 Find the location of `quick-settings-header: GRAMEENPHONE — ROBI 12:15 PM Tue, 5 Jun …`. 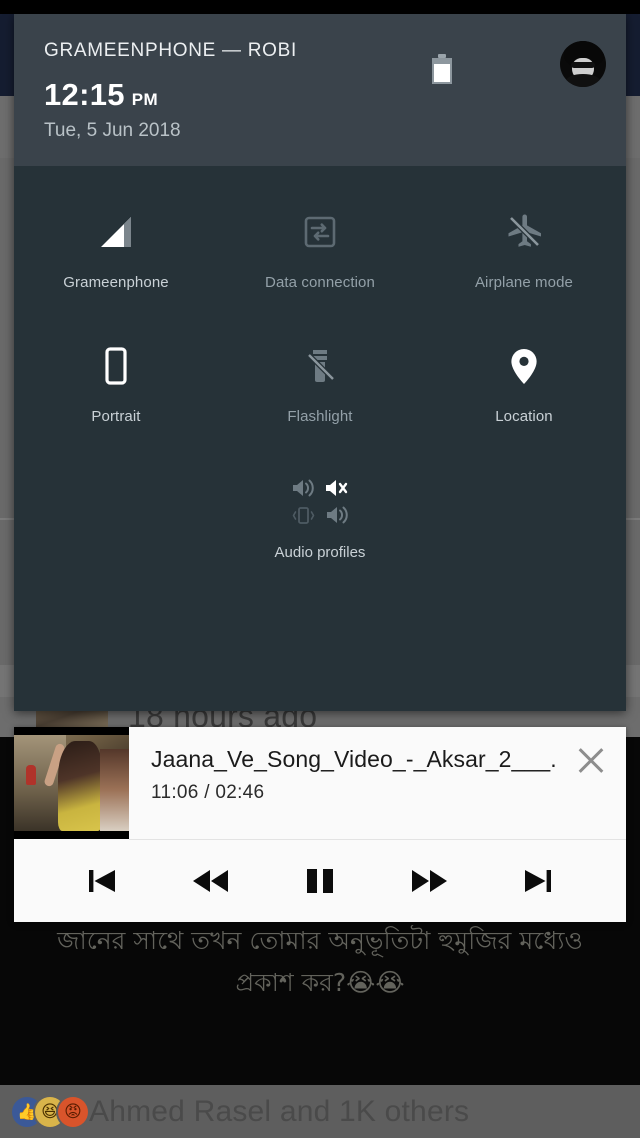

quick-settings-header: GRAMEENPHONE — ROBI 12:15 PM Tue, 5 Jun … is located at coordinates (320, 90).